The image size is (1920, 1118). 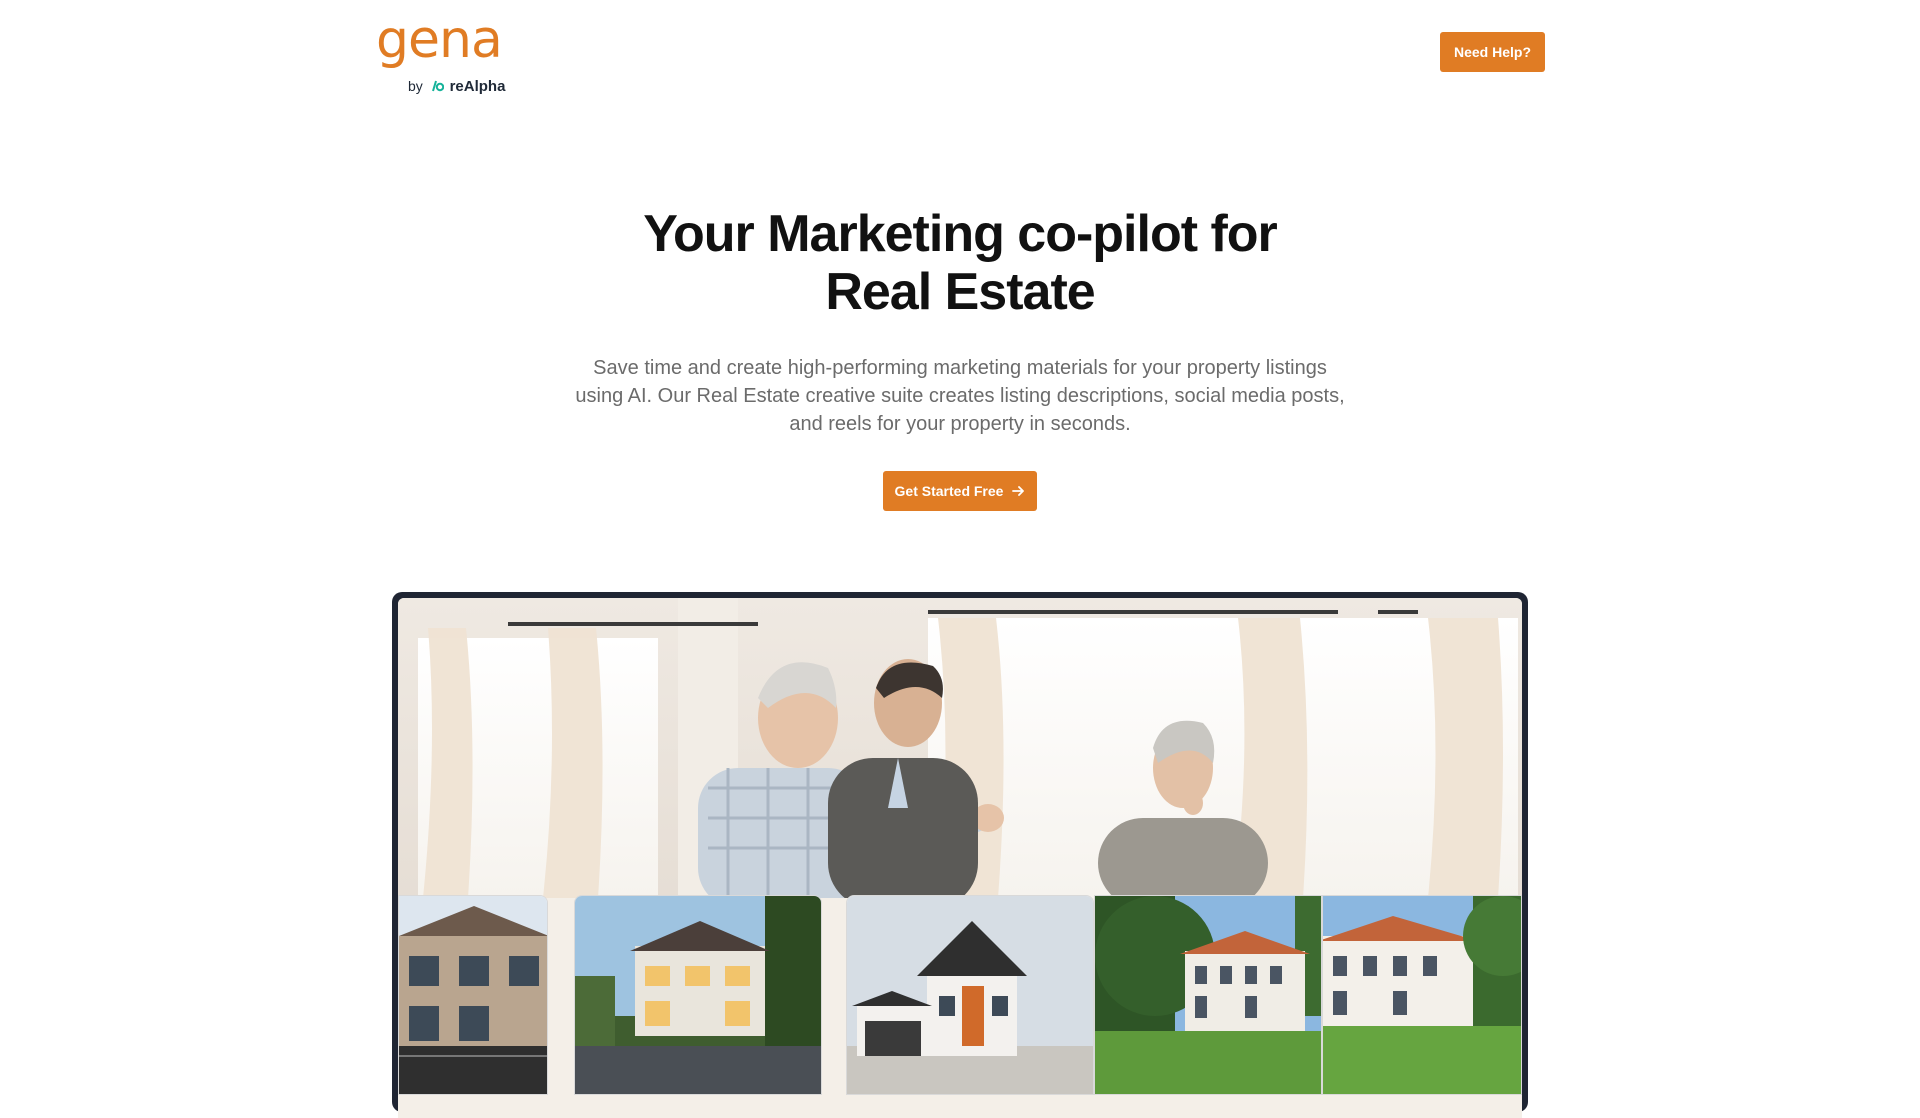 I want to click on property-card-modern-villa, so click(x=698, y=995).